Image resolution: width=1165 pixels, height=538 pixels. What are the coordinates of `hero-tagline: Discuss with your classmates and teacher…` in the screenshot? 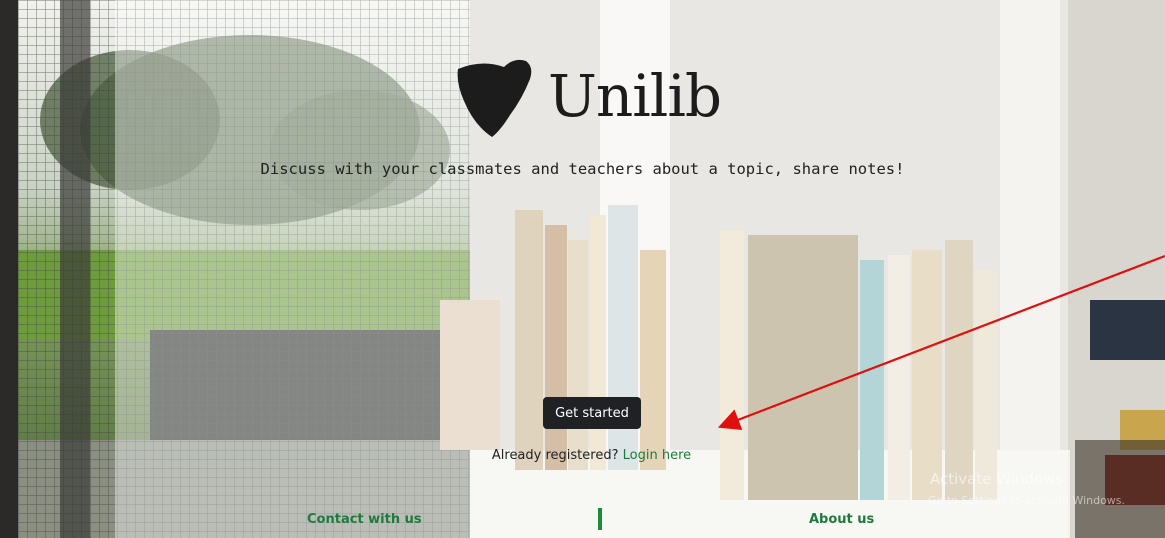 It's located at (582, 169).